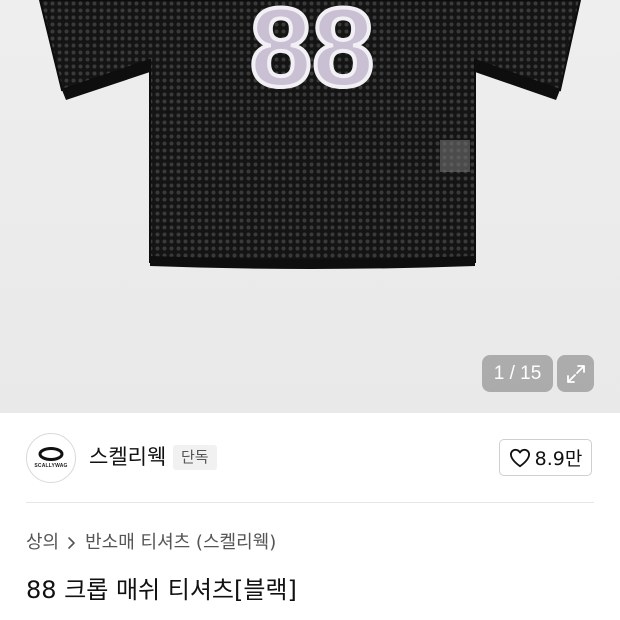 This screenshot has height=620, width=620. Describe the element at coordinates (310, 502) in the screenshot. I see `section-divider` at that location.